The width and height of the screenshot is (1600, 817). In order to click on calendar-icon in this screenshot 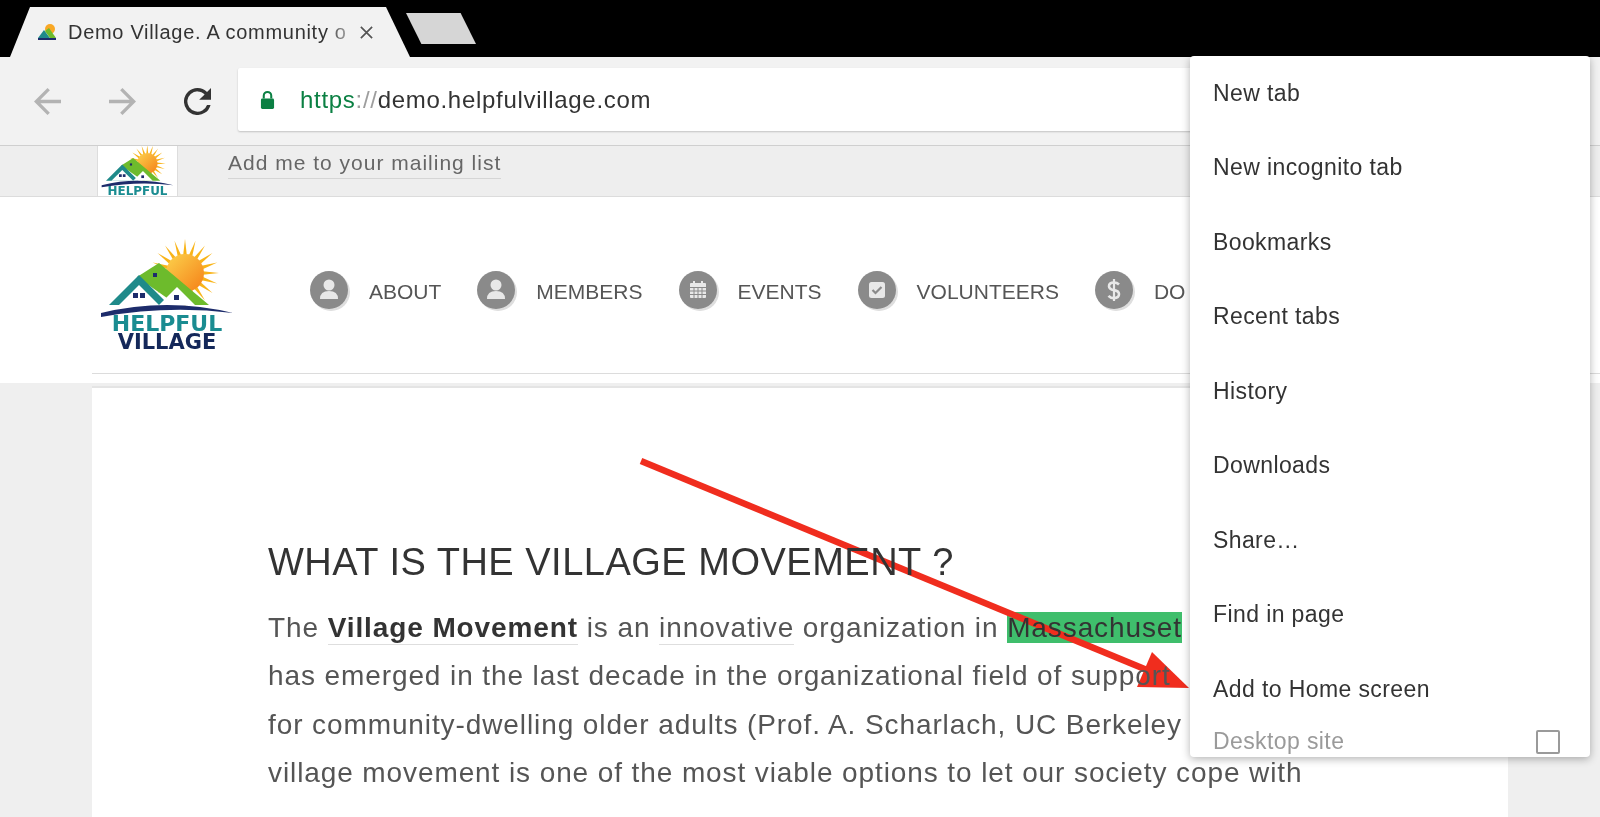, I will do `click(699, 292)`.